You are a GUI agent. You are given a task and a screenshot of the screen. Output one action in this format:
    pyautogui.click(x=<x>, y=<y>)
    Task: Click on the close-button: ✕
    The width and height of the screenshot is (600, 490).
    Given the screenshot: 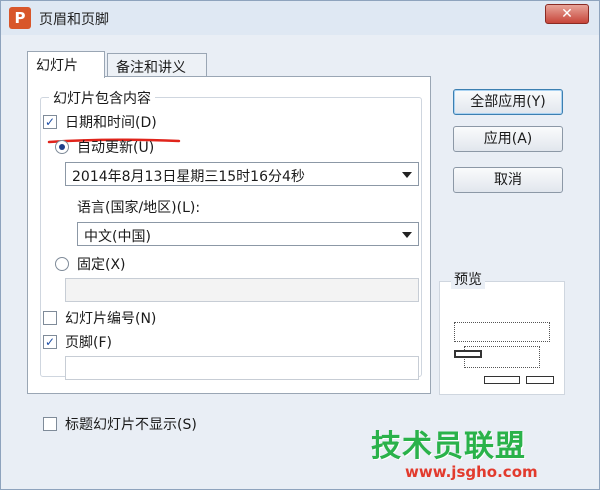 What is the action you would take?
    pyautogui.click(x=567, y=14)
    